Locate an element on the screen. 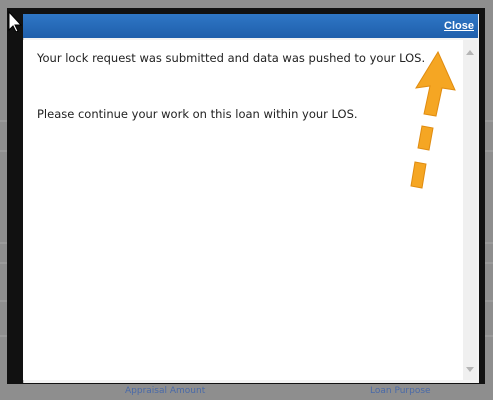 This screenshot has height=400, width=493. vertical-scrollbar is located at coordinates (470, 210).